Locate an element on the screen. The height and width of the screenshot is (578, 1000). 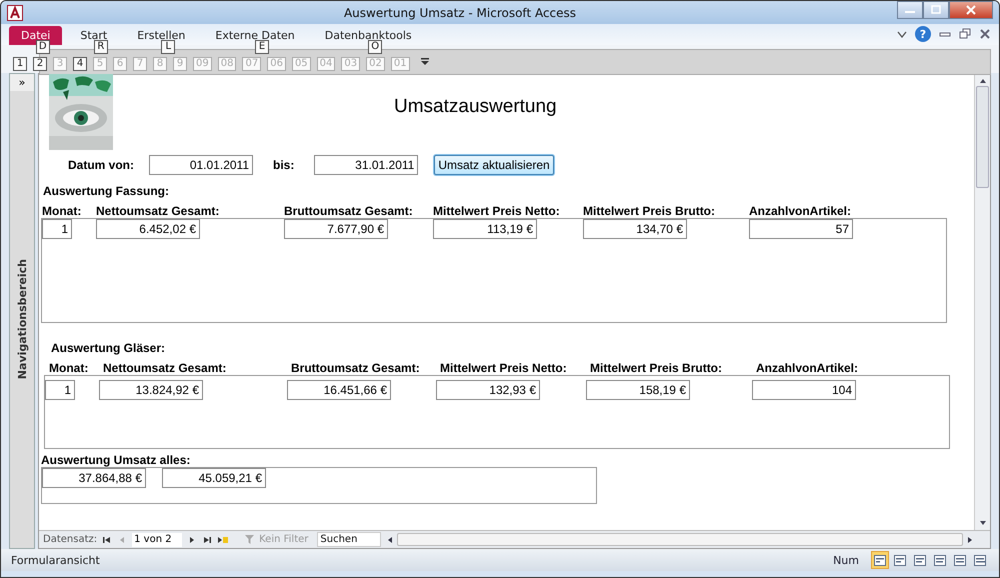
key-tip: 2 is located at coordinates (40, 64).